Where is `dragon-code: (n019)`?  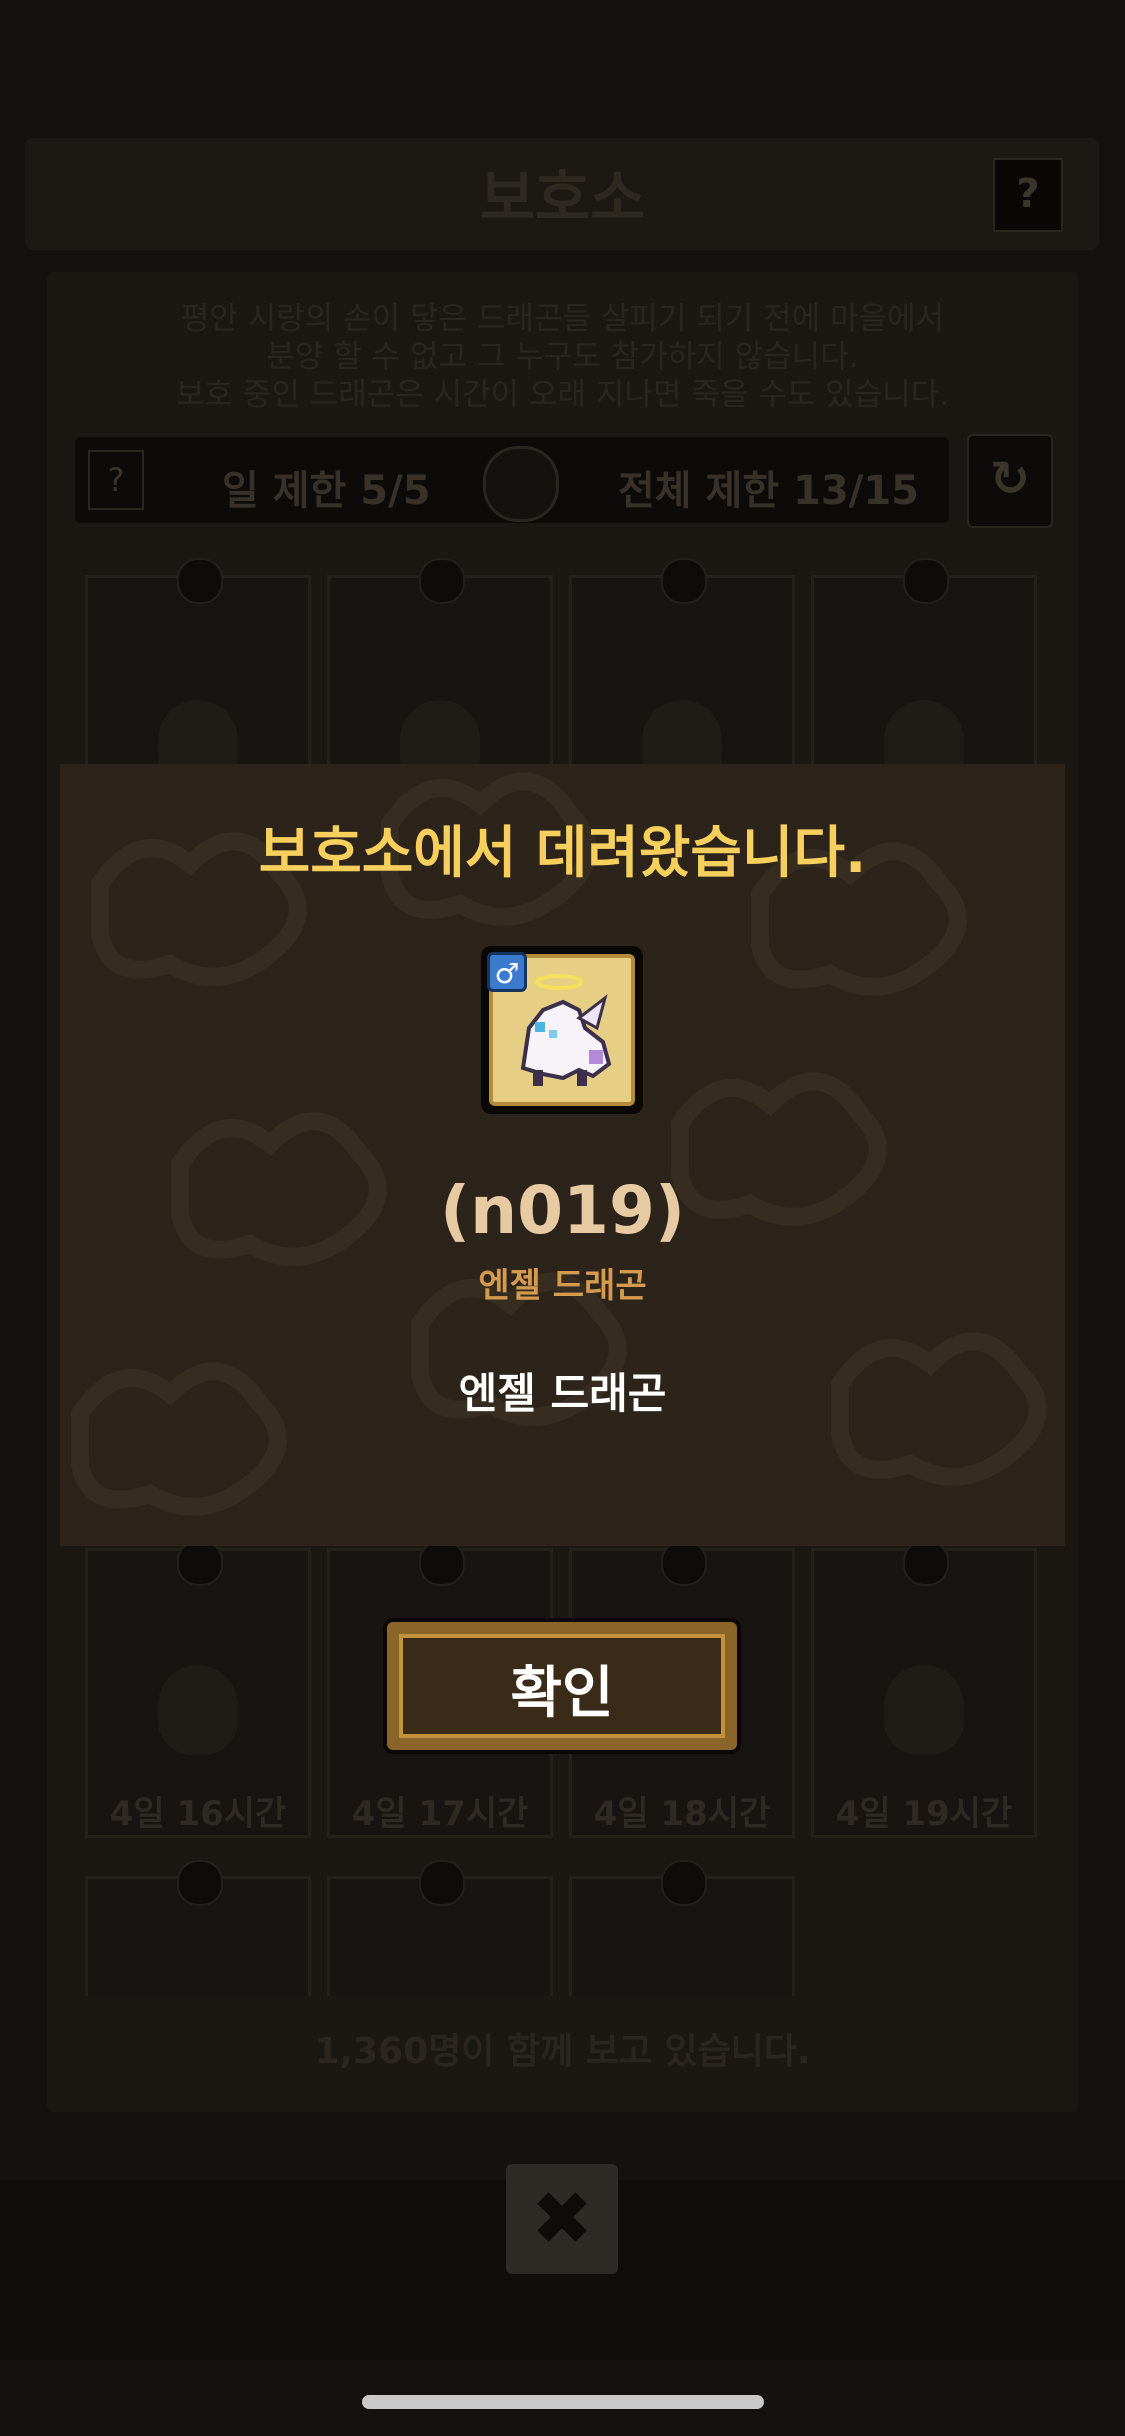 dragon-code: (n019) is located at coordinates (562, 1210).